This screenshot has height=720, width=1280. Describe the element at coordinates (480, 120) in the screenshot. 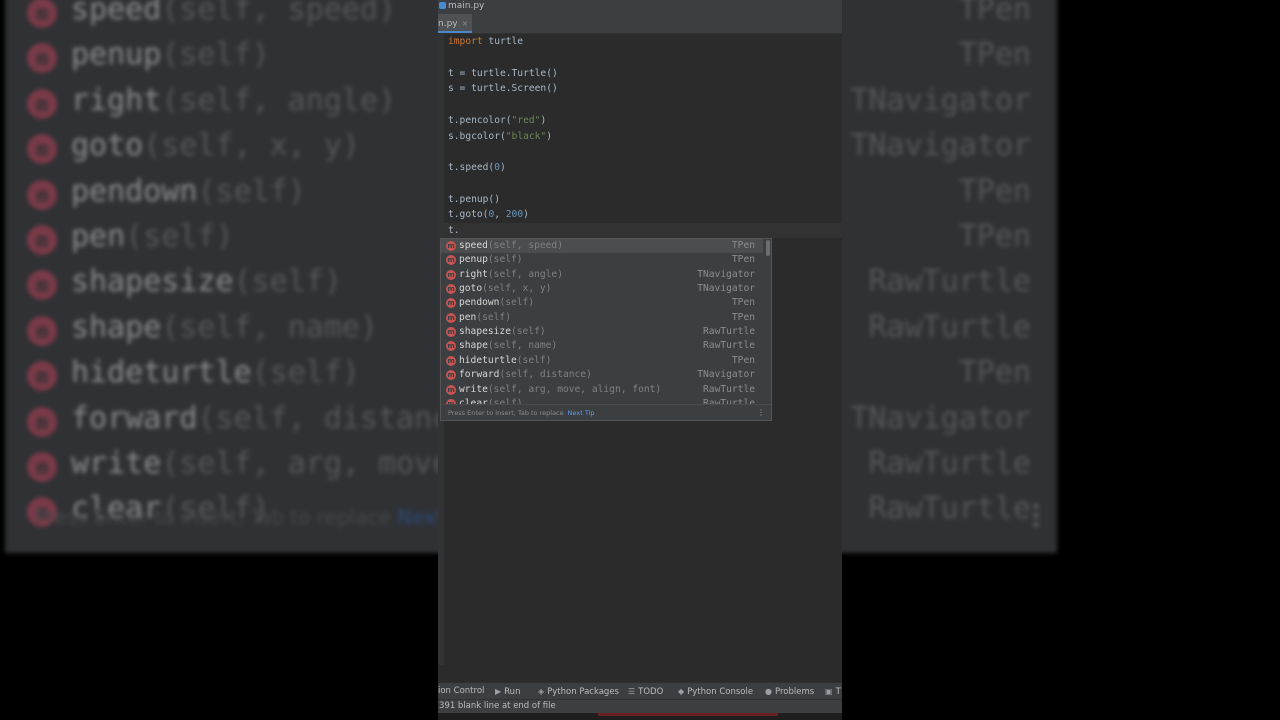

I see `code-token: t.pencolor(` at that location.